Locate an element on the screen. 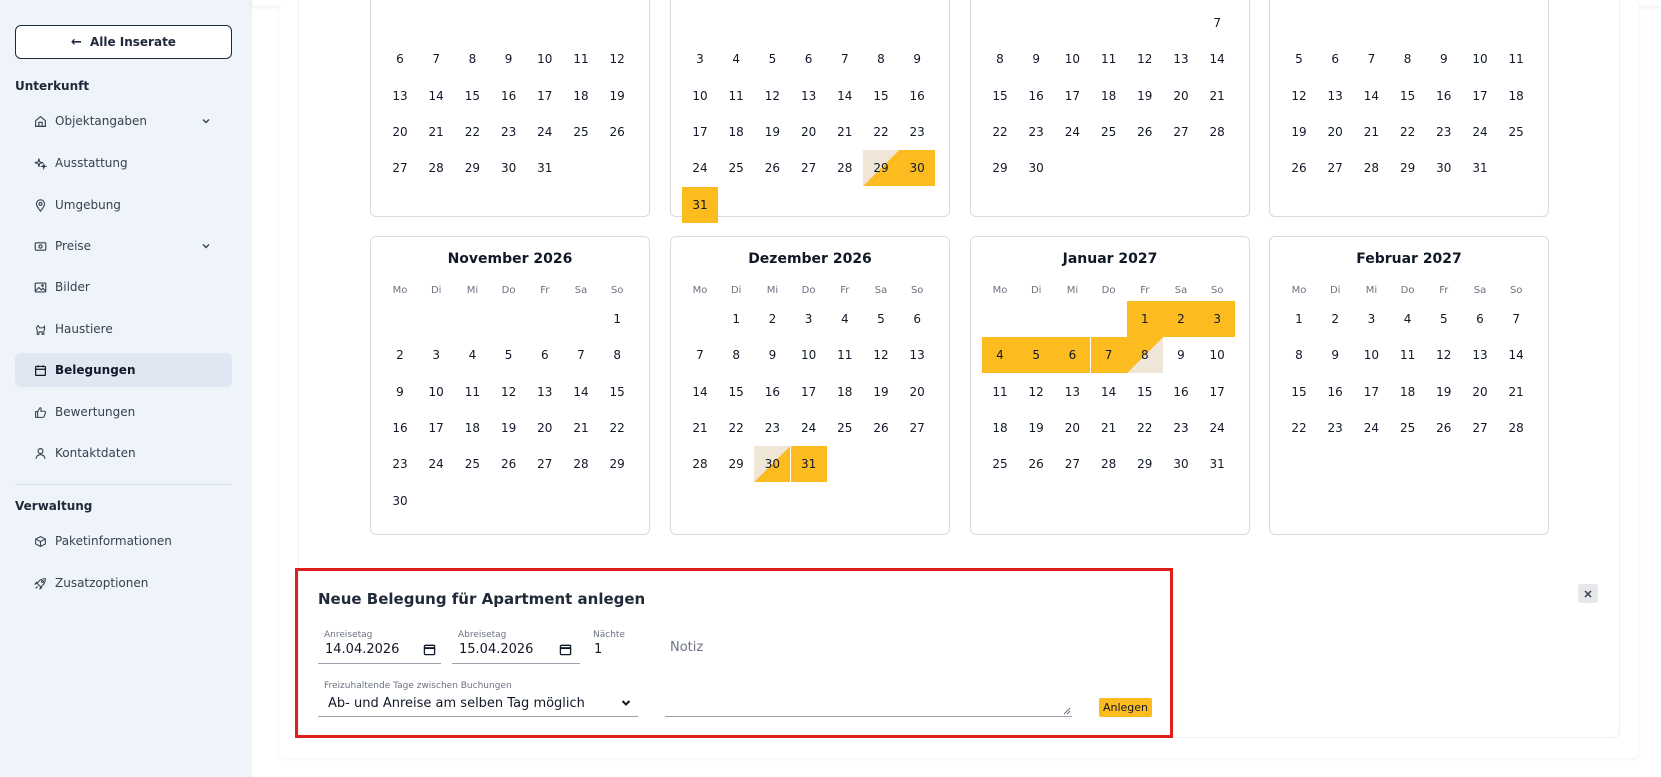  arrival-date-input: Anreisetag 14.04.2026 is located at coordinates (379, 647).